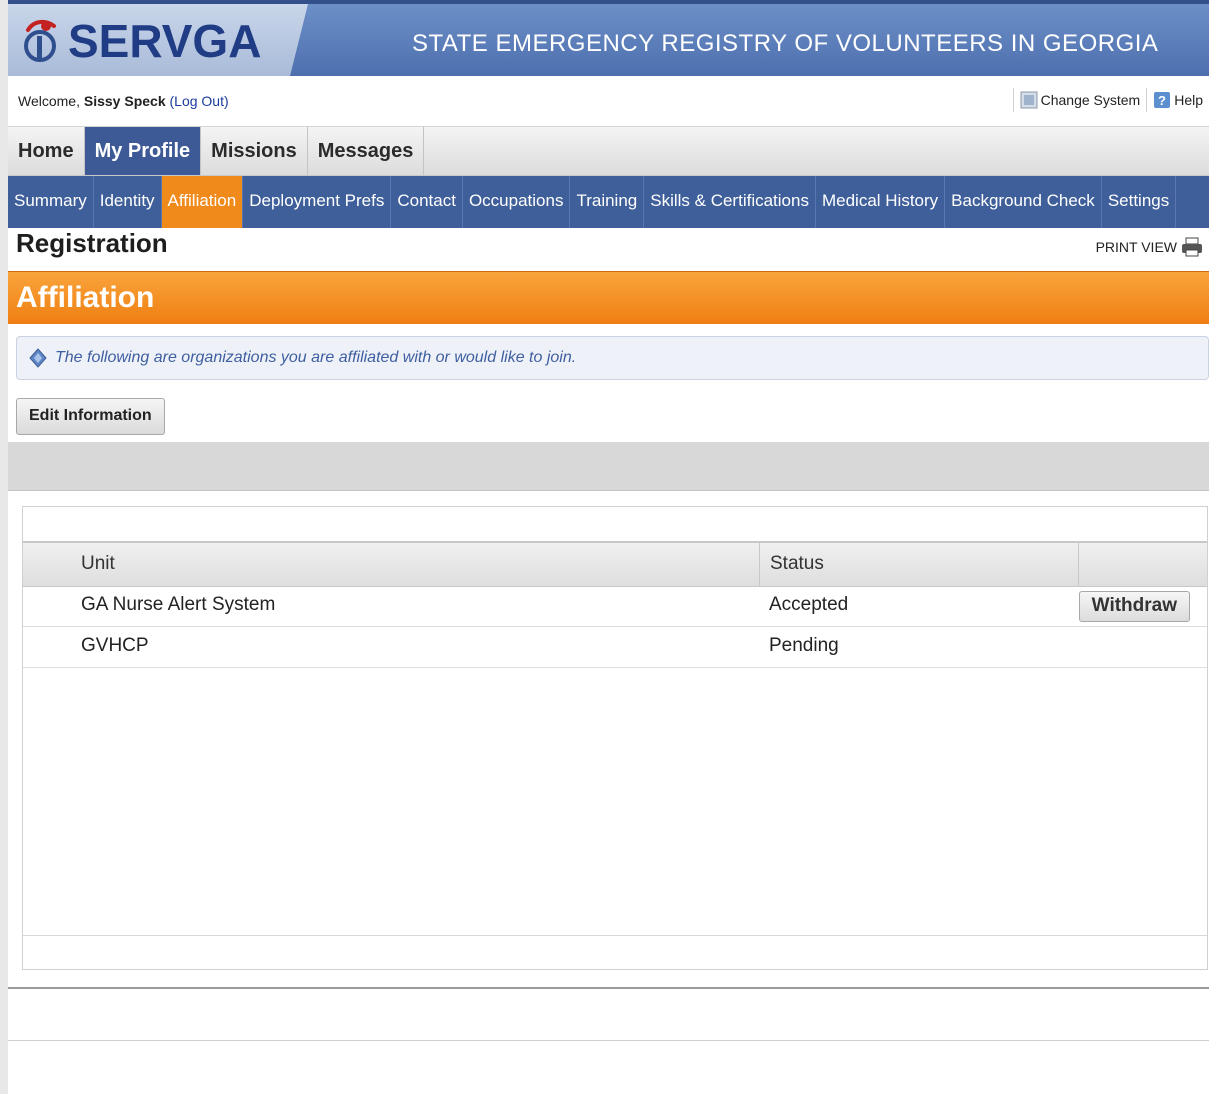 This screenshot has width=1209, height=1094. I want to click on logo-area: SERVGA, so click(158, 40).